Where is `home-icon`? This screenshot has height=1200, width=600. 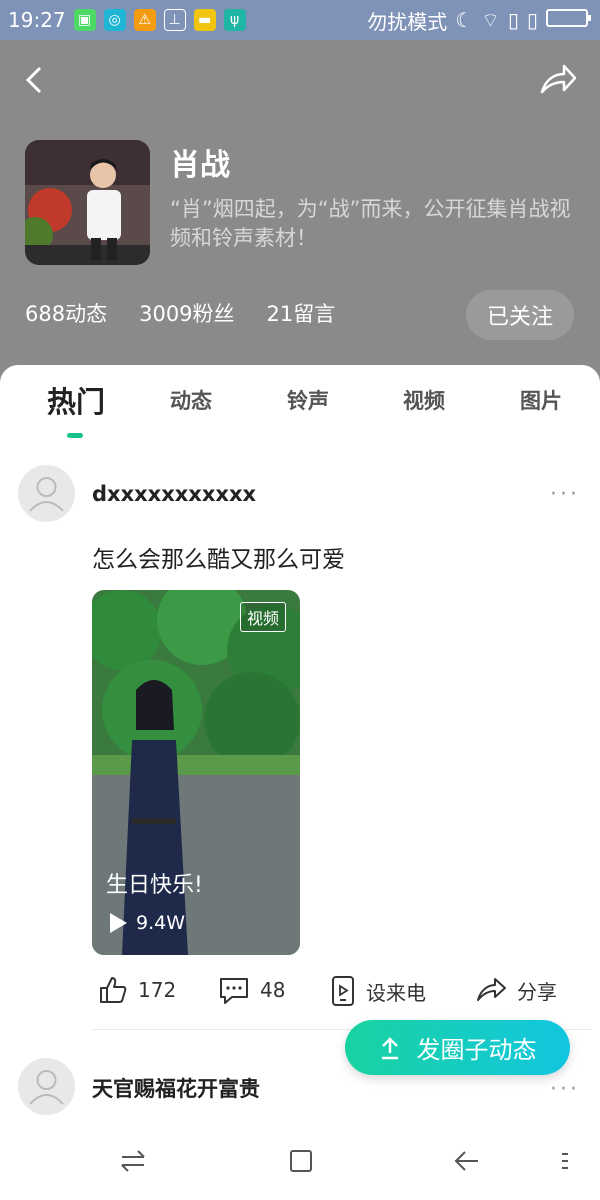
home-icon is located at coordinates (301, 1161).